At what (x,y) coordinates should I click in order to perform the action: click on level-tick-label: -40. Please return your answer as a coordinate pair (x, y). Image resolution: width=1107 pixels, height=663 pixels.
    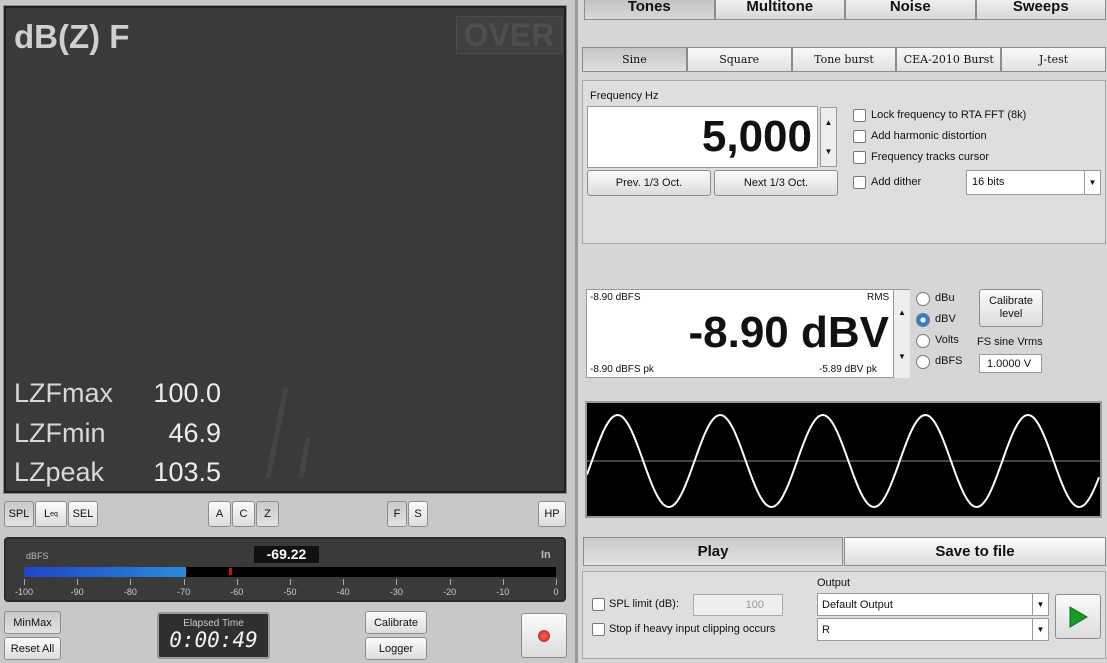
    Looking at the image, I should click on (343, 592).